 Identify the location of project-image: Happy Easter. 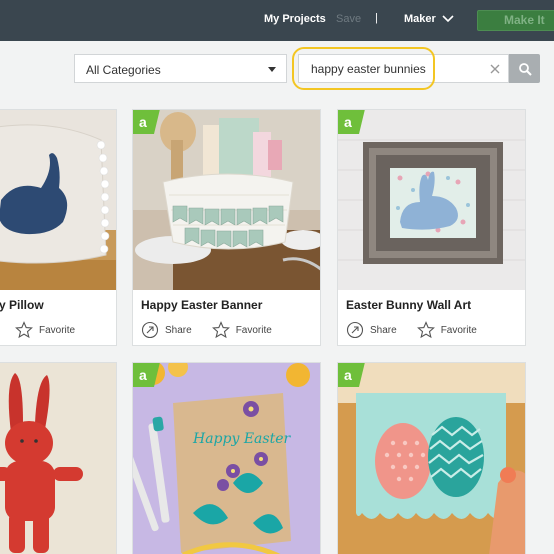
(226, 458).